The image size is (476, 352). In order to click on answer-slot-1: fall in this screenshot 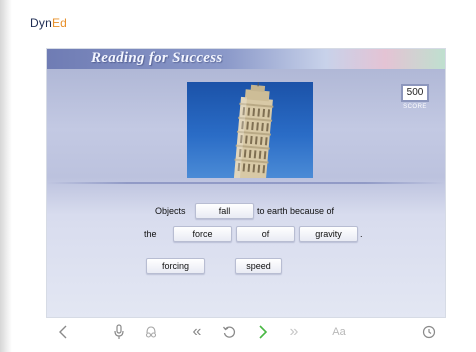, I will do `click(224, 211)`.